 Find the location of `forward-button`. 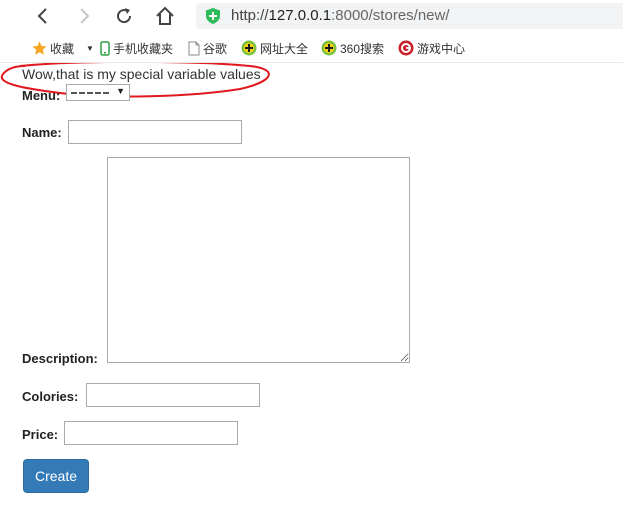

forward-button is located at coordinates (84, 16).